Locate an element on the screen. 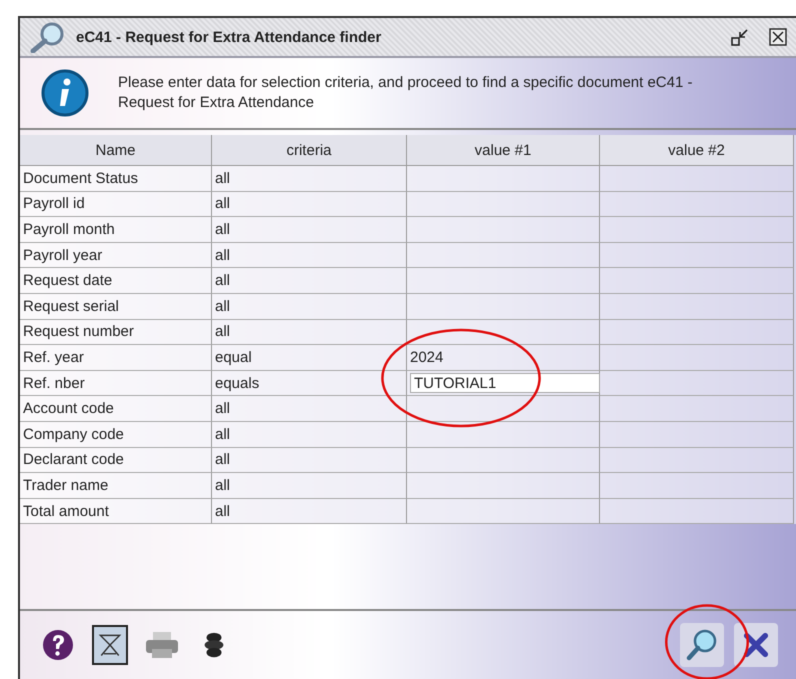 The width and height of the screenshot is (796, 679). info-message: Please enter data for selection criteria, and proceed to find a specific document eC41 - Request for Extra Attendance is located at coordinates (406, 92).